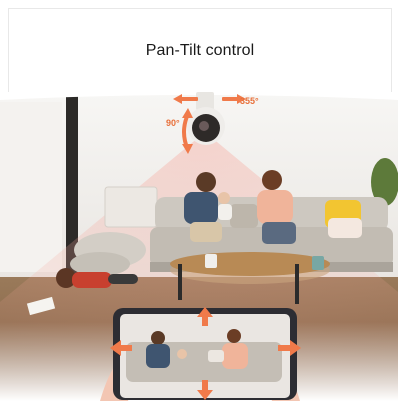 This screenshot has width=398, height=401. I want to click on coffee-table, so click(250, 264).